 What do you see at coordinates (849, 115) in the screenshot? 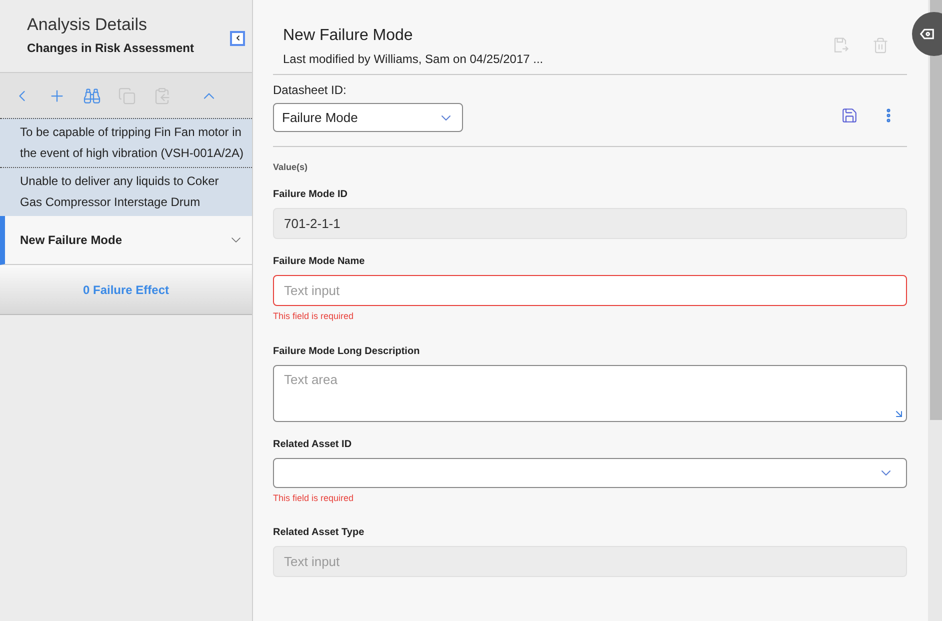
I see `save-icon` at bounding box center [849, 115].